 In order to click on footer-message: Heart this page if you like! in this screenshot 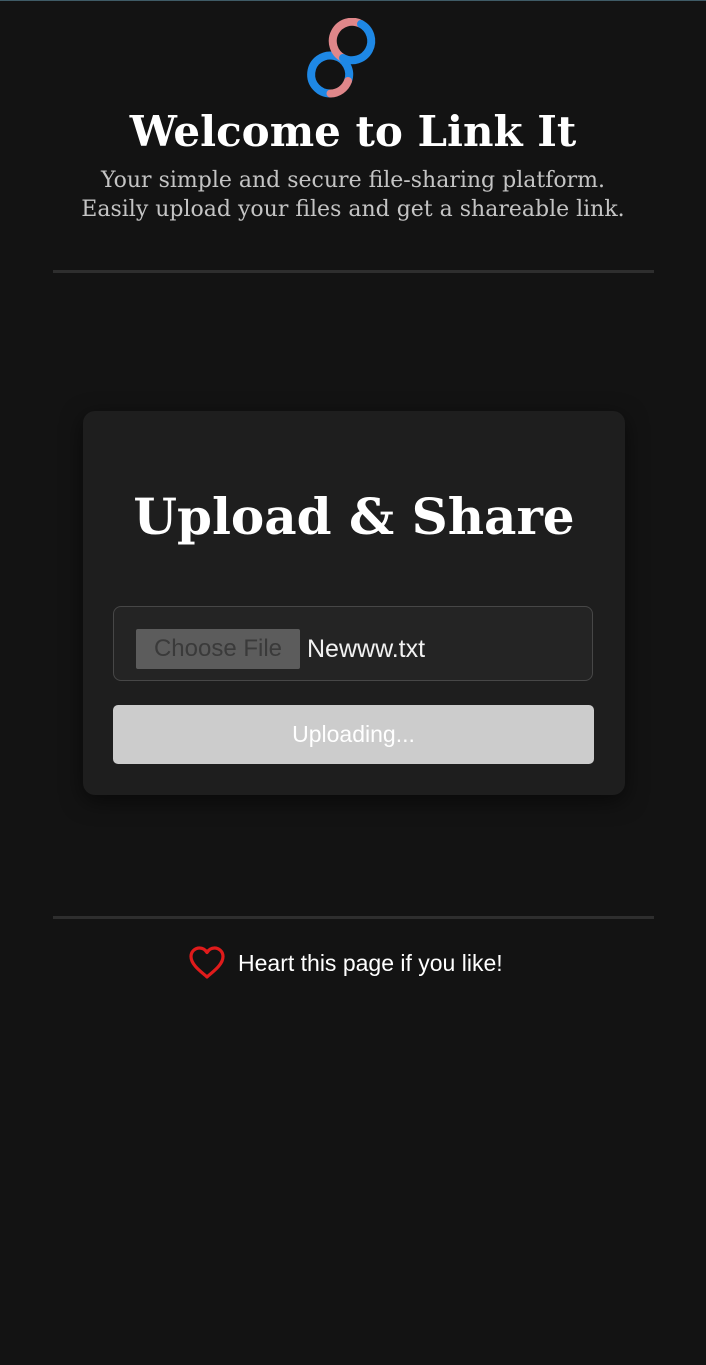, I will do `click(370, 963)`.